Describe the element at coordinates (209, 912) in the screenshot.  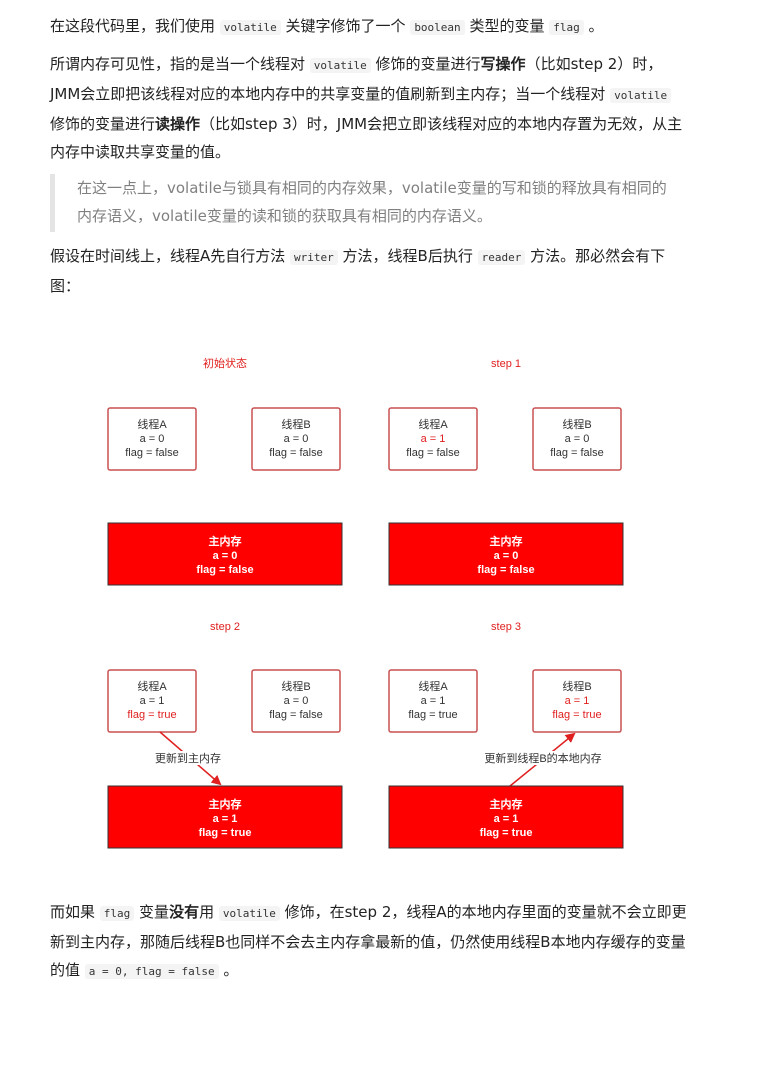
I see `text: 用` at that location.